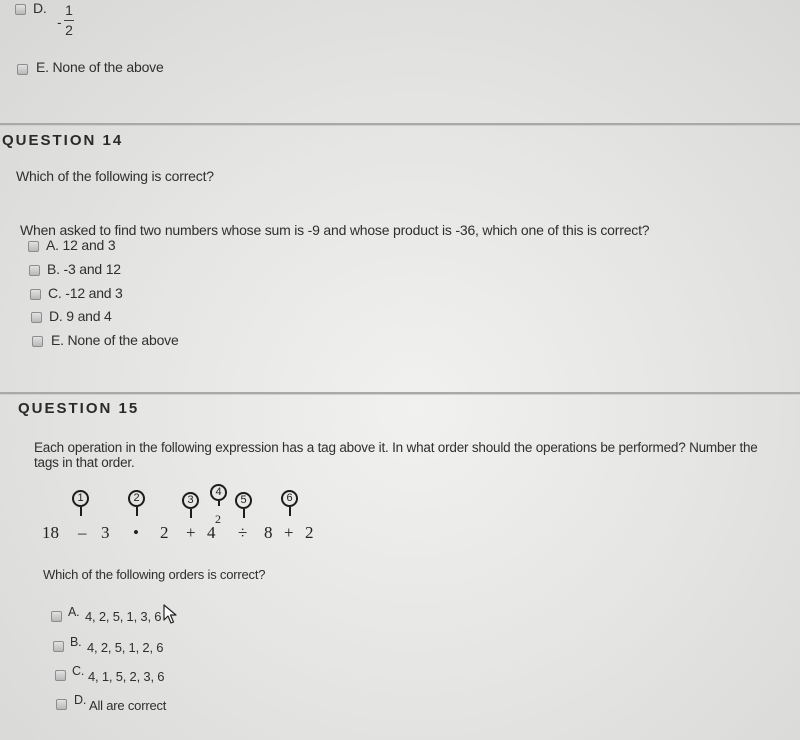 The height and width of the screenshot is (740, 800). Describe the element at coordinates (80, 511) in the screenshot. I see `tag-1-stem` at that location.